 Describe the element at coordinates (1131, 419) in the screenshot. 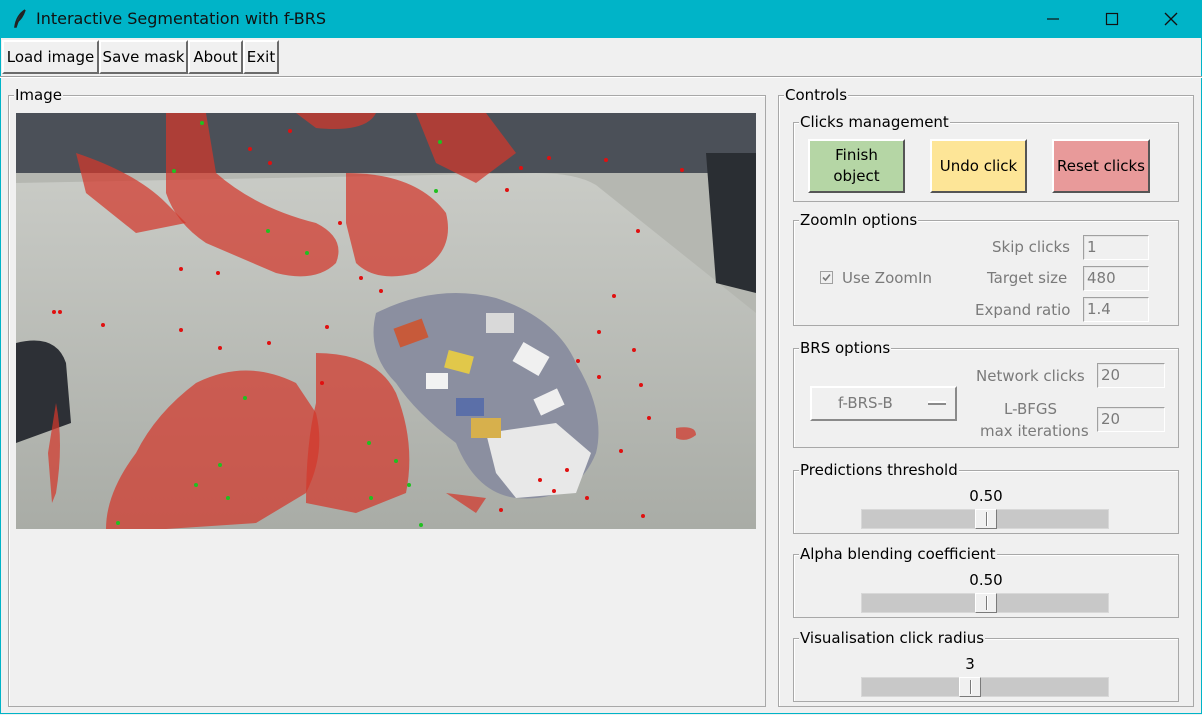

I see `lbfgs-iterations-input: 20` at that location.